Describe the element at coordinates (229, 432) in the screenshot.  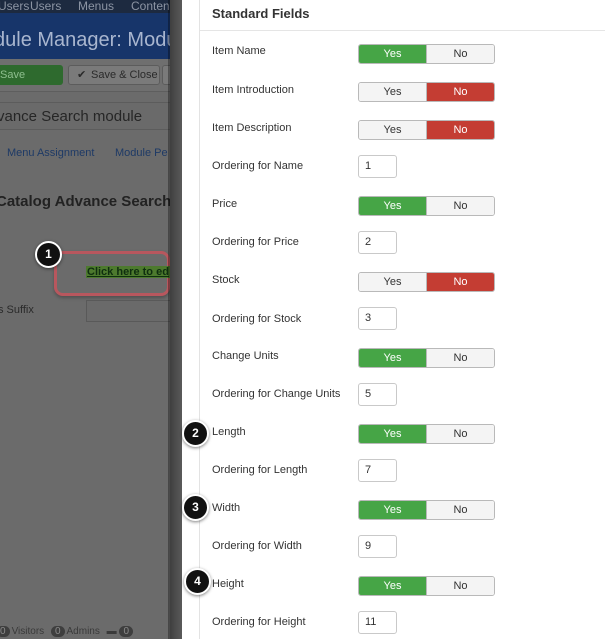
I see `label-length: Length` at that location.